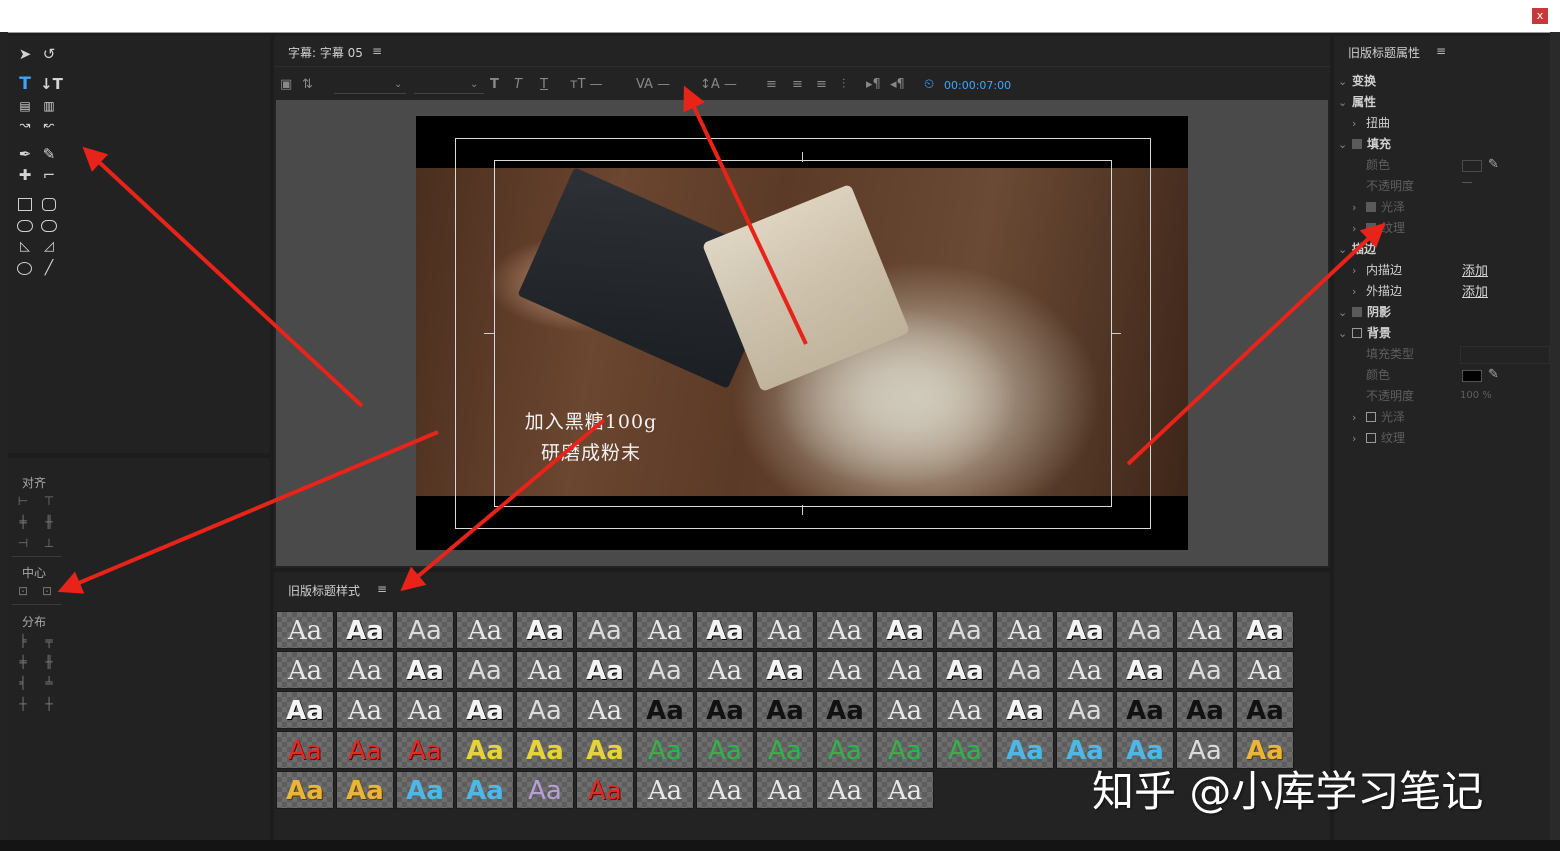  Describe the element at coordinates (977, 85) in the screenshot. I see `timecode-value: 00:00:07:00` at that location.